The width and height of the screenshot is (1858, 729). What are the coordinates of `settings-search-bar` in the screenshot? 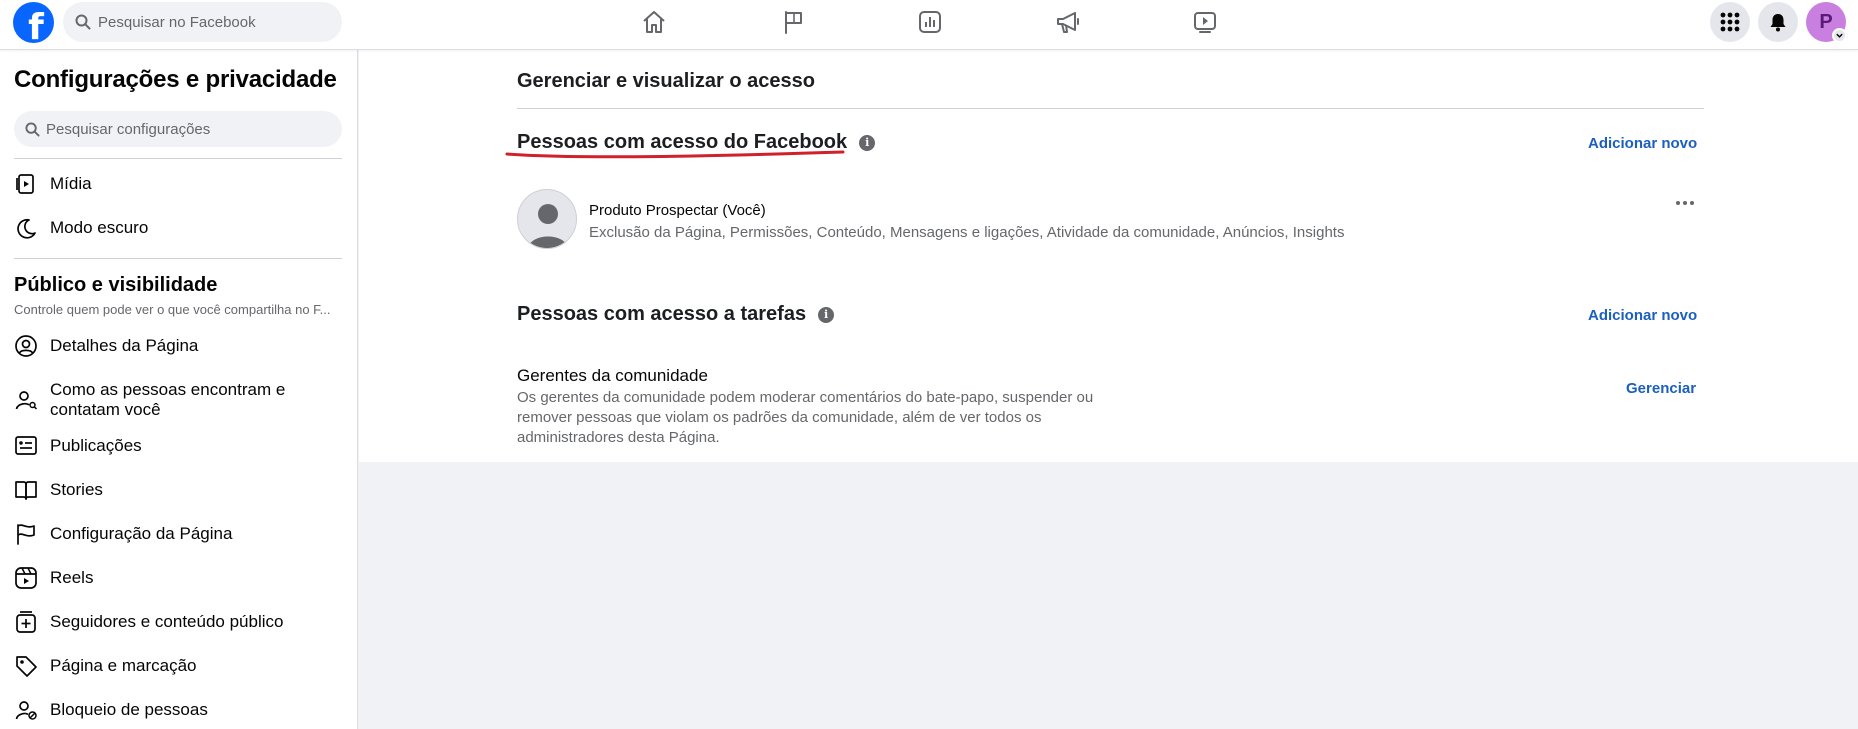 It's located at (178, 129).